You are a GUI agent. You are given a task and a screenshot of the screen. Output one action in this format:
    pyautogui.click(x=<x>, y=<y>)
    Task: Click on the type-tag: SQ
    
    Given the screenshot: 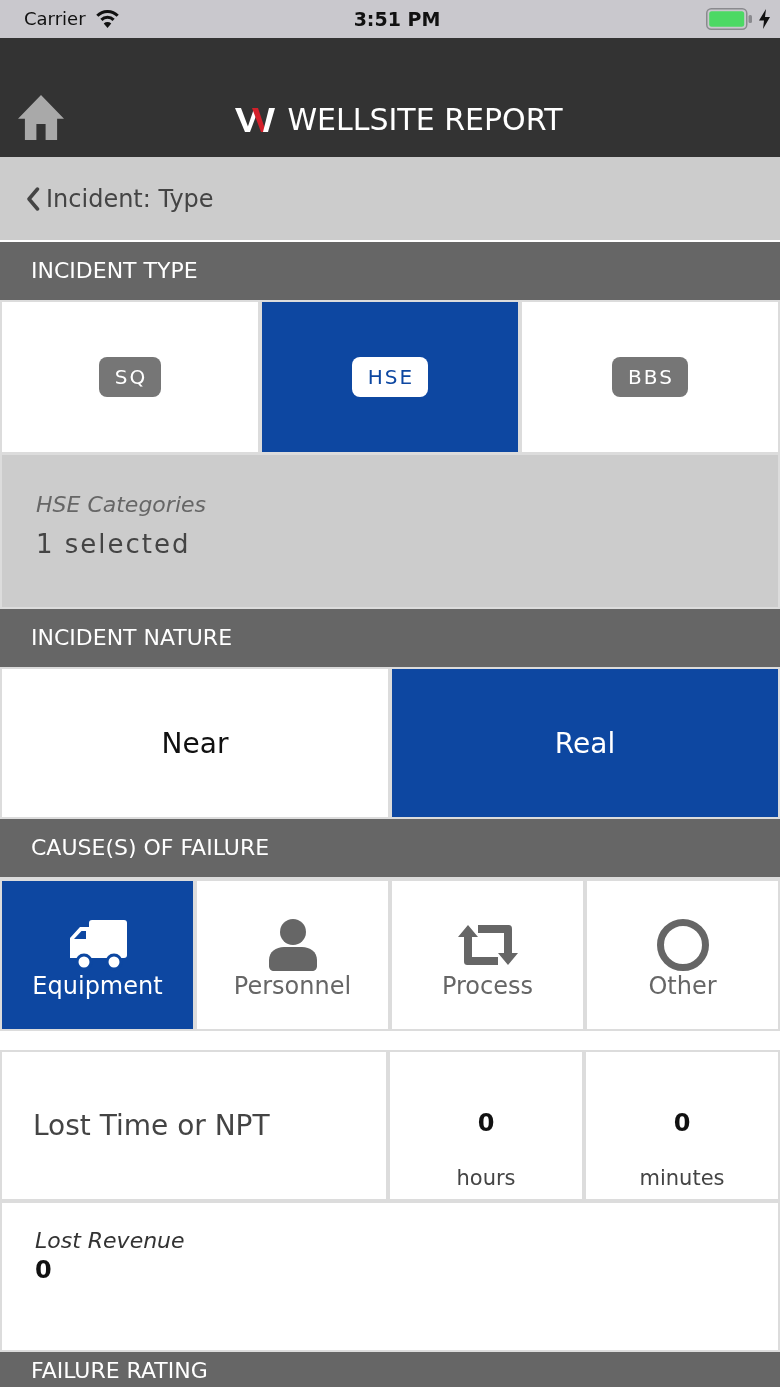 What is the action you would take?
    pyautogui.click(x=130, y=377)
    